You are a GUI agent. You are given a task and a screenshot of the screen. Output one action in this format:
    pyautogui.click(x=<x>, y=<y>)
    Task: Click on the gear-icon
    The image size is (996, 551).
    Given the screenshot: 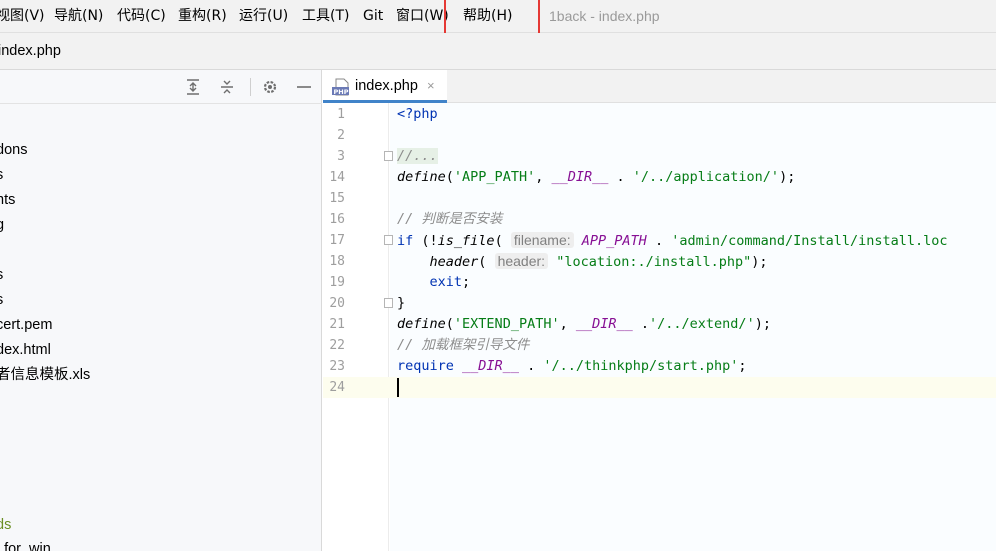 What is the action you would take?
    pyautogui.click(x=270, y=87)
    